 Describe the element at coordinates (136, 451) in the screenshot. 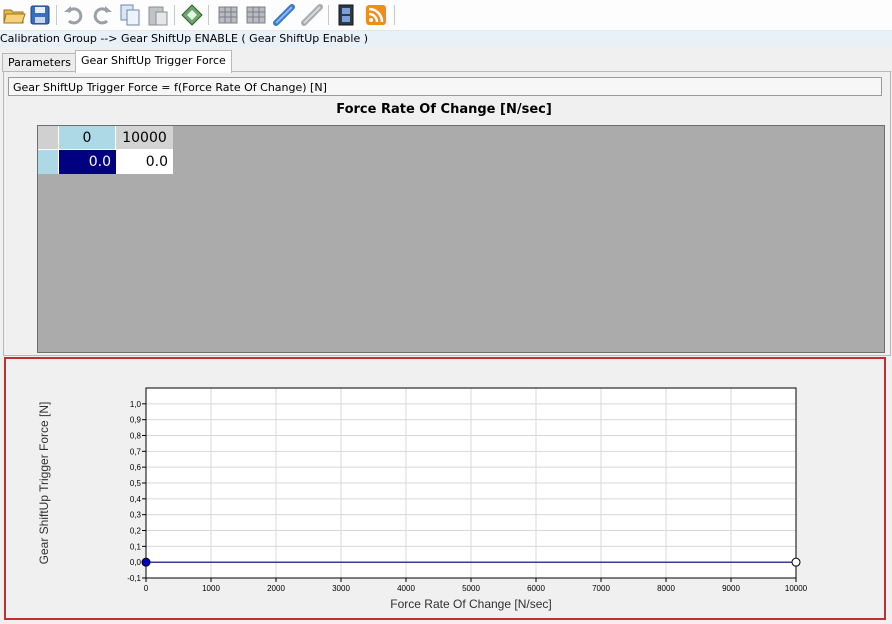

I see `y-tick-label: 0,7` at that location.